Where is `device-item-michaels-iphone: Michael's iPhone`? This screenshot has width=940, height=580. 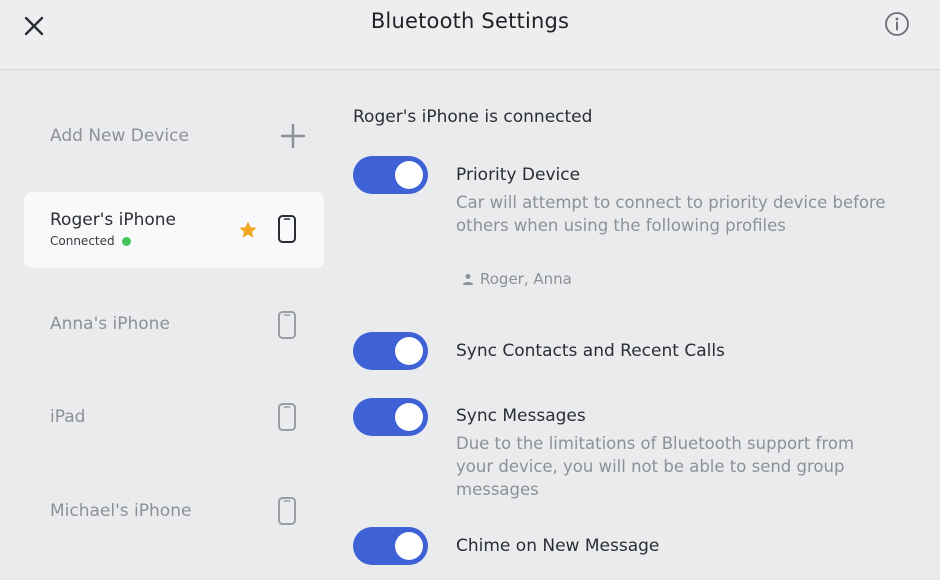
device-item-michaels-iphone: Michael's iPhone is located at coordinates (174, 512).